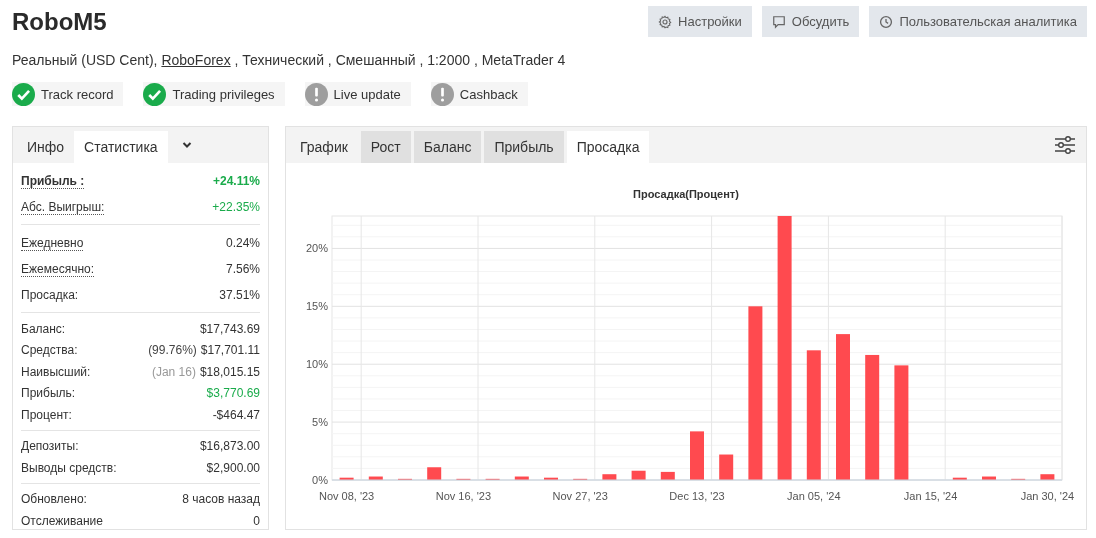 The image size is (1096, 538). What do you see at coordinates (930, 496) in the screenshot?
I see `x-axis-label: Jan 15, '24` at bounding box center [930, 496].